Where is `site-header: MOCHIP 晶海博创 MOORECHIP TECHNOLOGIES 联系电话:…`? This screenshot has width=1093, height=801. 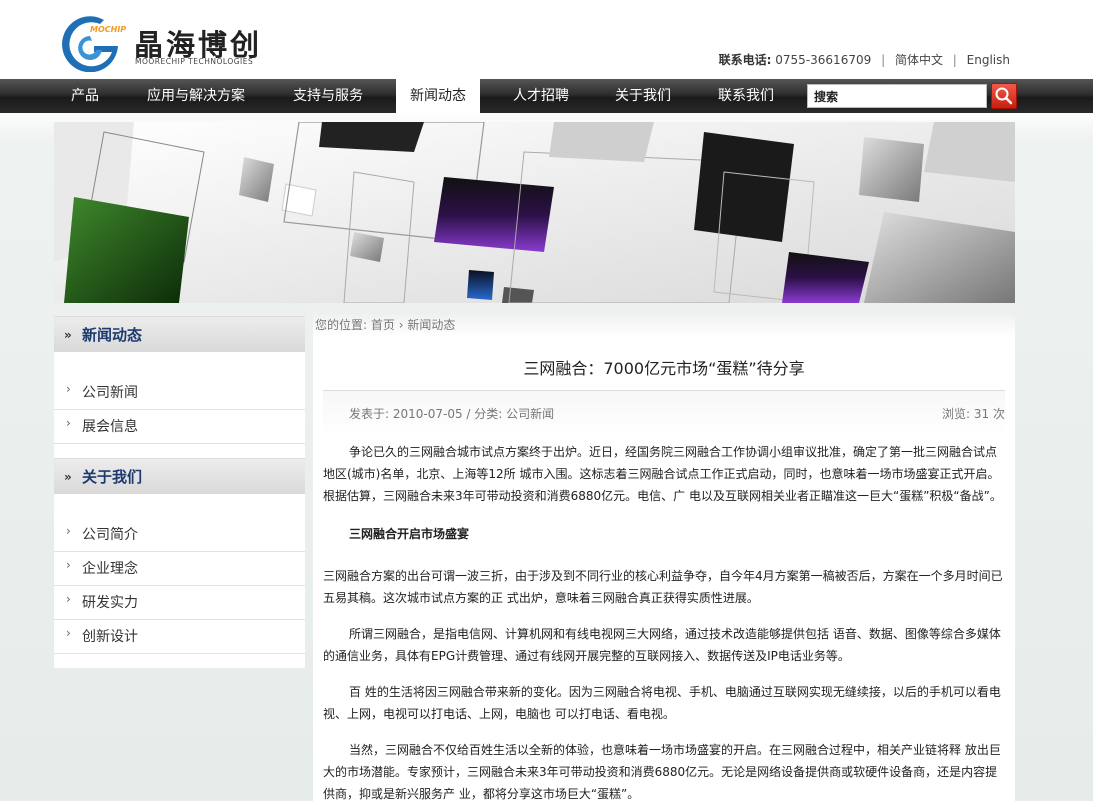 site-header: MOCHIP 晶海博创 MOORECHIP TECHNOLOGIES 联系电话:… is located at coordinates (546, 40).